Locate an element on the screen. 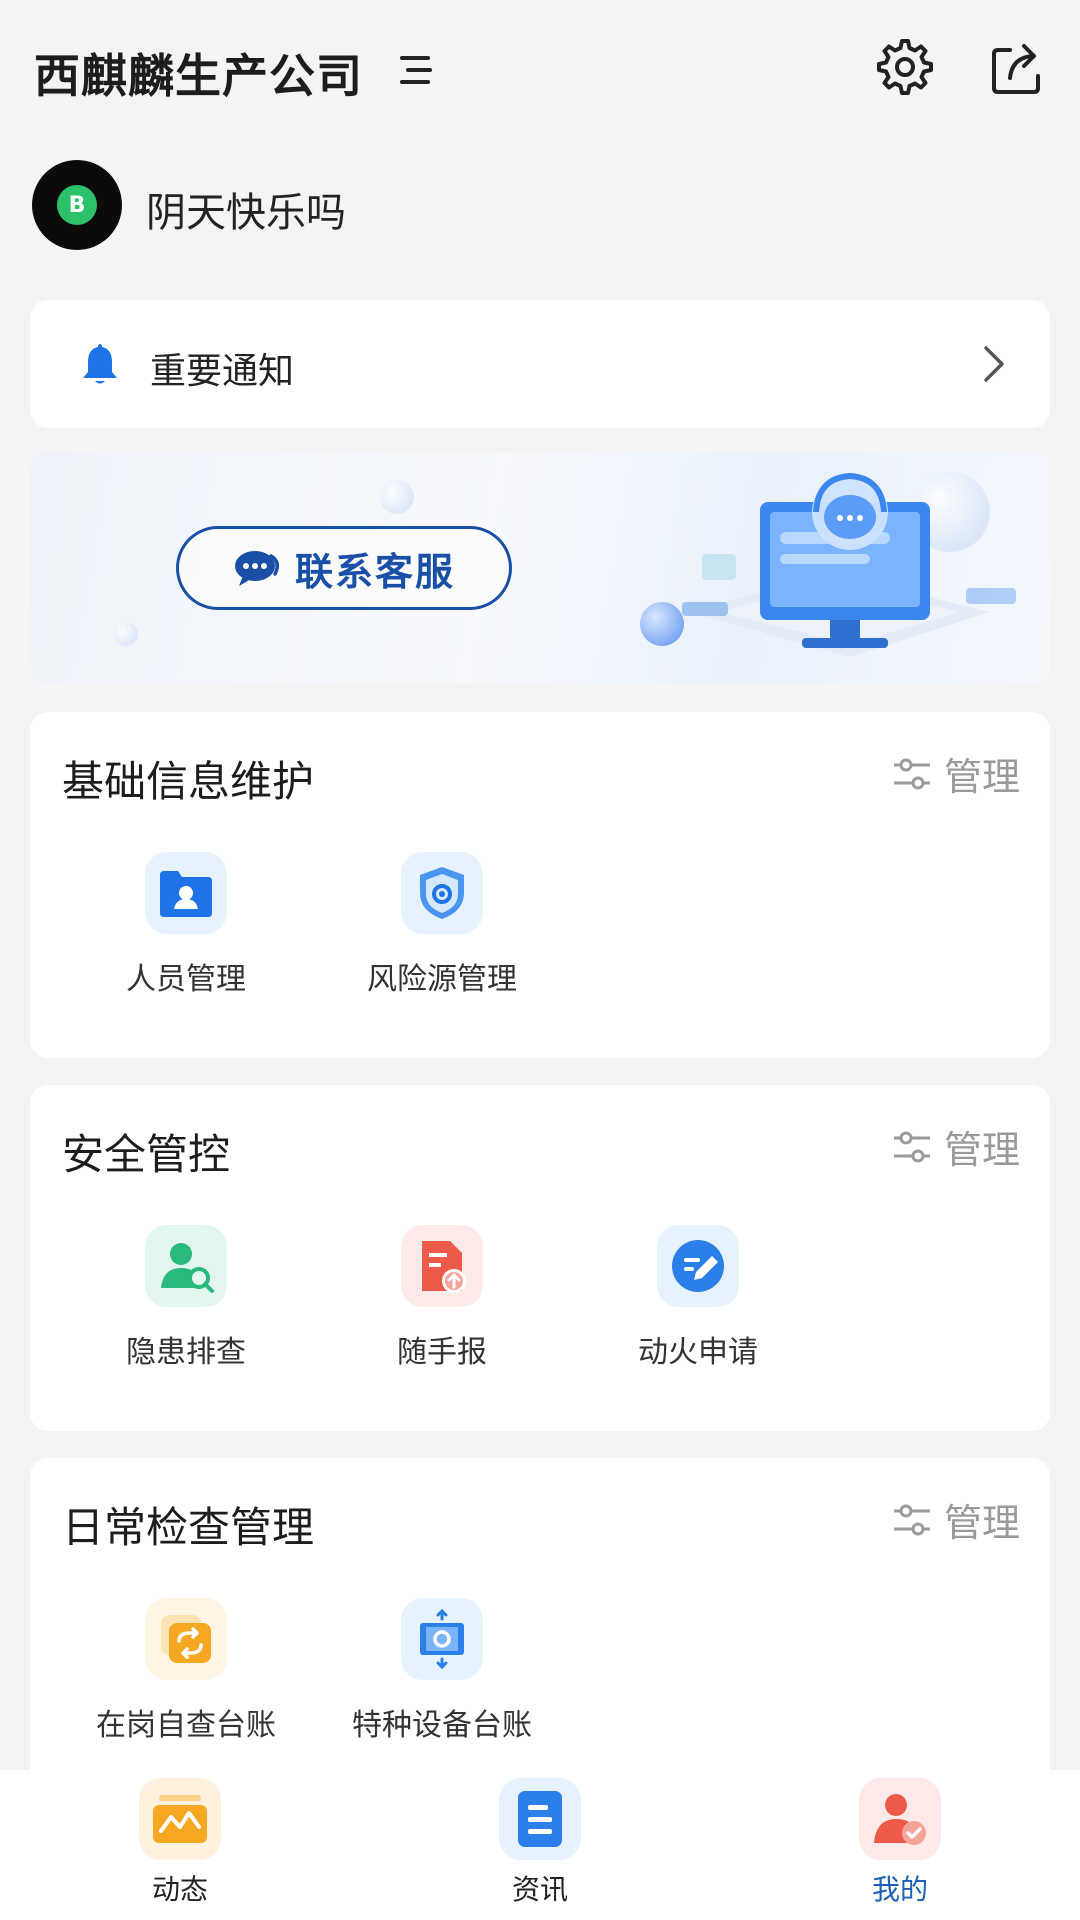 The height and width of the screenshot is (1920, 1080). menu-item-hot-work: 动火申请 is located at coordinates (698, 1298).